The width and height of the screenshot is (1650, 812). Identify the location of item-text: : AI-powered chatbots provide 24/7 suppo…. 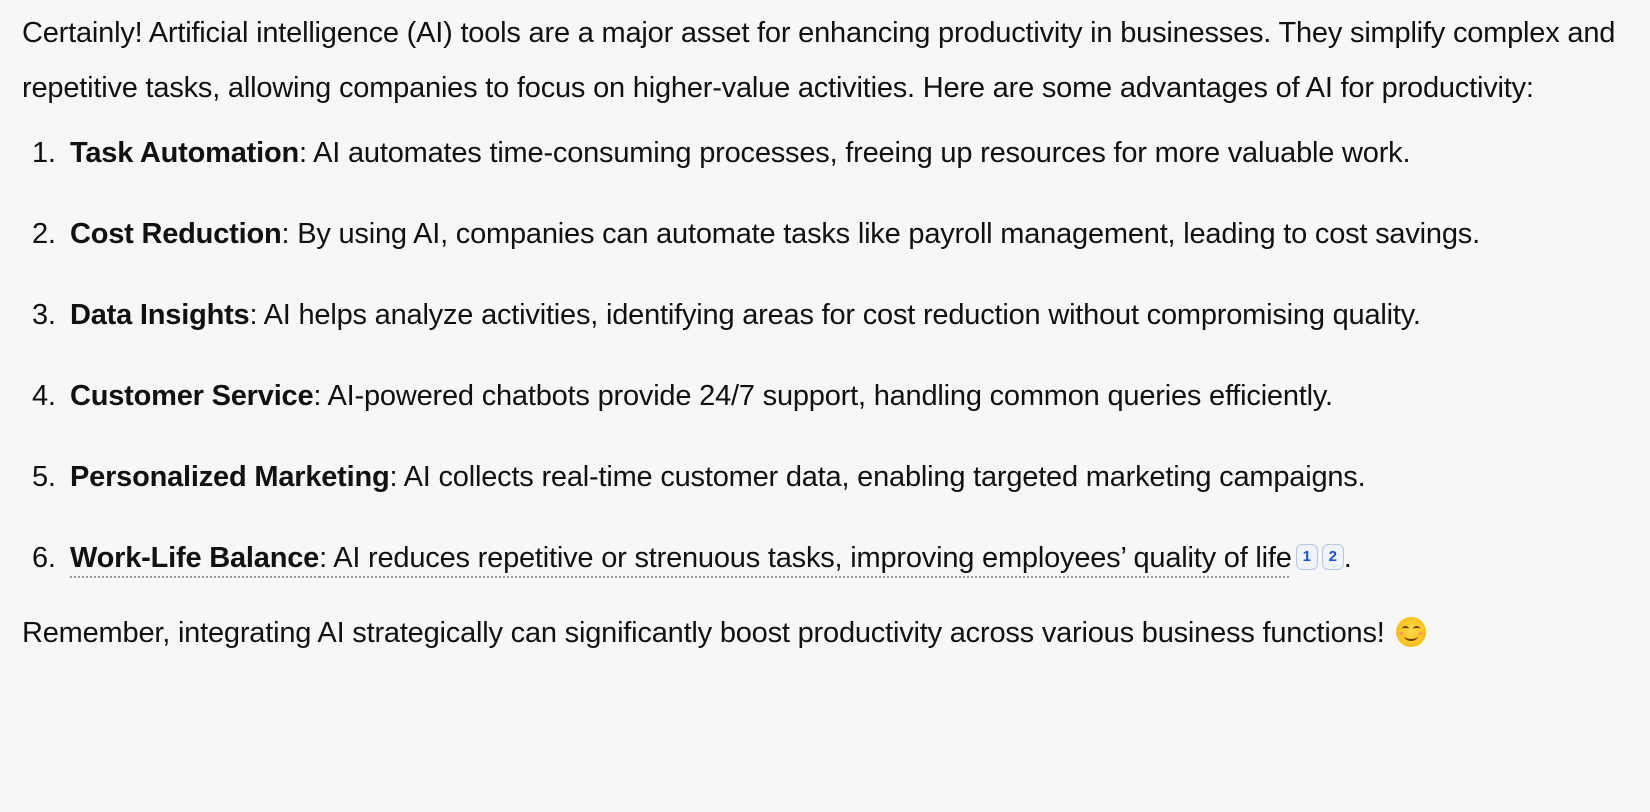
(823, 396).